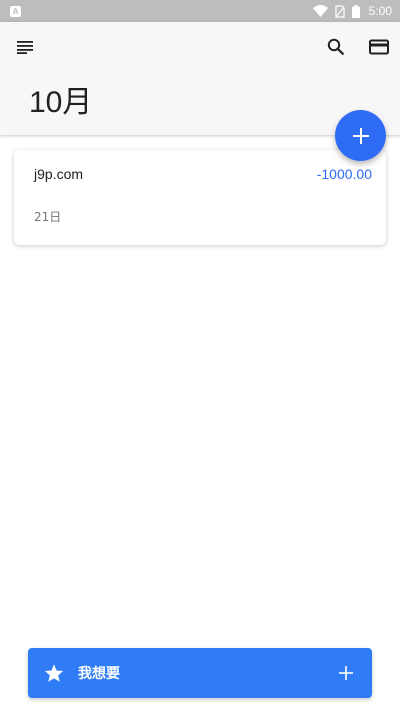 The image size is (400, 712). I want to click on status-bar: A 5:00, so click(200, 11).